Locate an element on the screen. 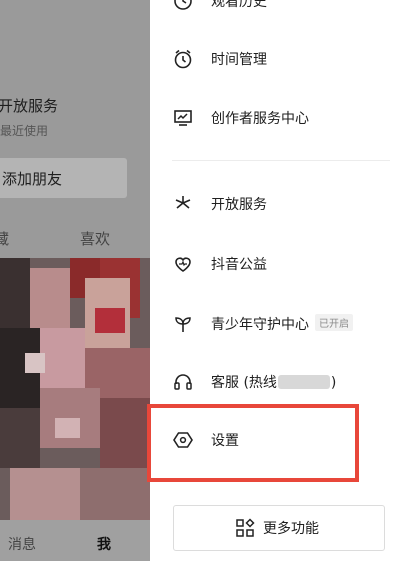 The height and width of the screenshot is (561, 412). bg-service-title: 开放服务 is located at coordinates (29, 106).